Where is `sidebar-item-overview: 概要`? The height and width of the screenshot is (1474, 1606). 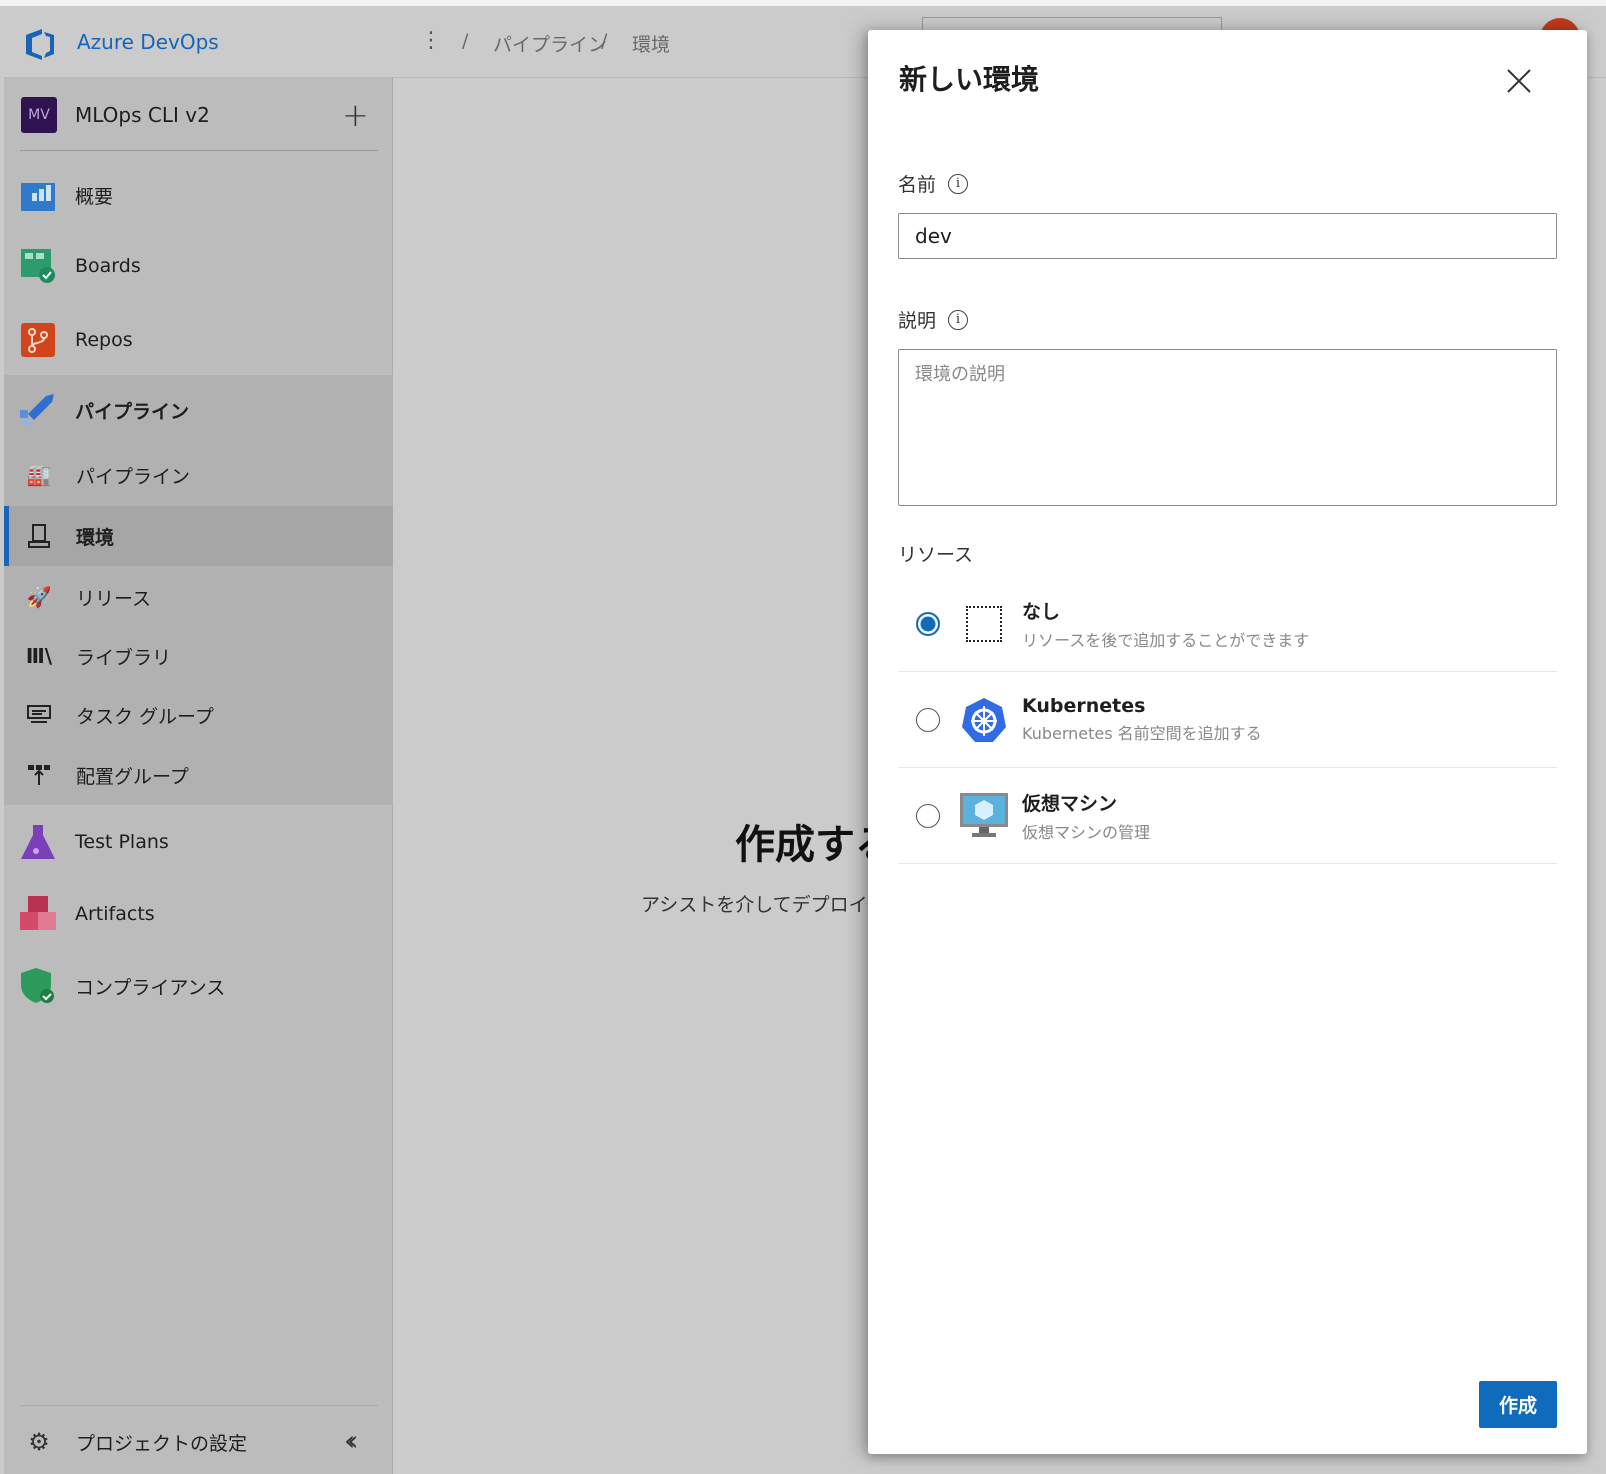
sidebar-item-overview: 概要 is located at coordinates (194, 195).